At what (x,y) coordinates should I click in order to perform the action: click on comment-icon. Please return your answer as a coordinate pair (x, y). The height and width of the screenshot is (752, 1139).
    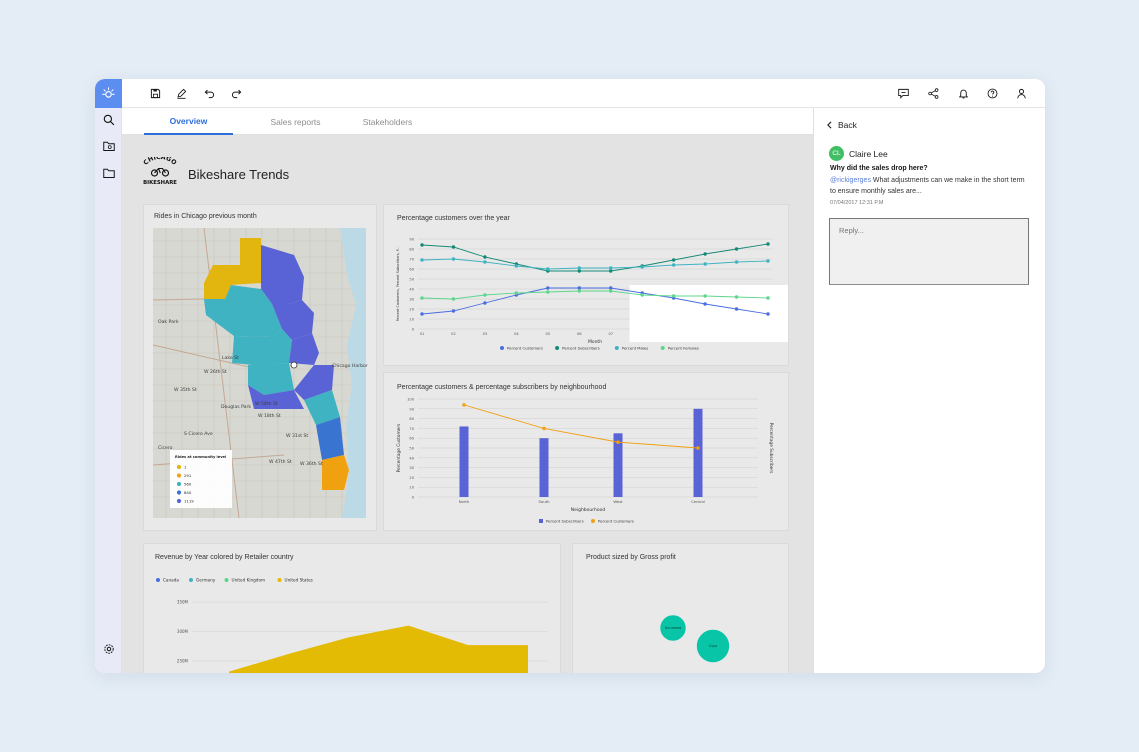
    Looking at the image, I should click on (903, 93).